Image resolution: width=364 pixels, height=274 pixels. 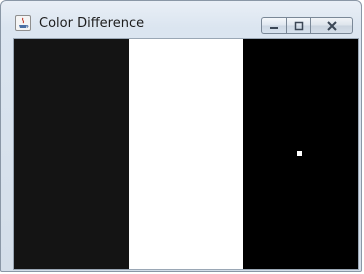 I want to click on window-controls, so click(x=307, y=25).